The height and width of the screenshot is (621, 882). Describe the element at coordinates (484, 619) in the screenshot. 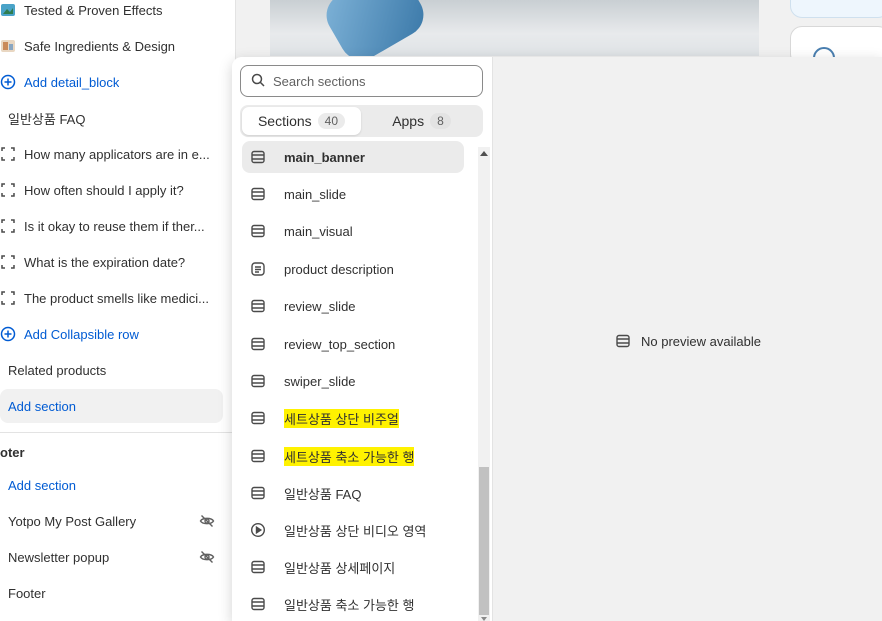

I see `scroll-down-arrow-icon` at that location.